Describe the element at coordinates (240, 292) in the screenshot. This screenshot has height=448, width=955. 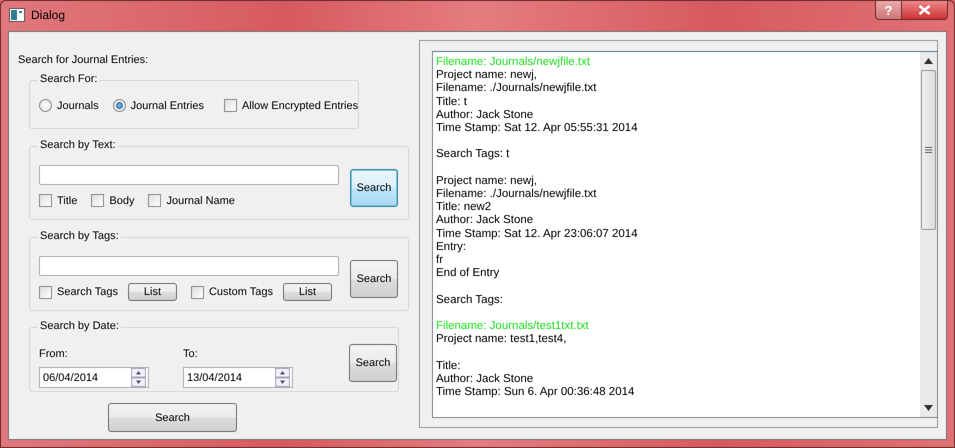
I see `checkbox-label: Custom Tags` at that location.